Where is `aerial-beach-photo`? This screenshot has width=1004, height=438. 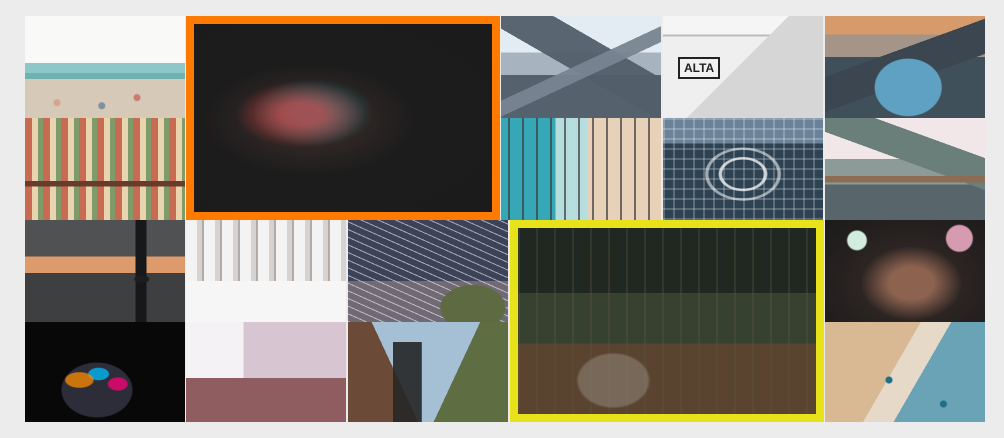
aerial-beach-photo is located at coordinates (581, 169).